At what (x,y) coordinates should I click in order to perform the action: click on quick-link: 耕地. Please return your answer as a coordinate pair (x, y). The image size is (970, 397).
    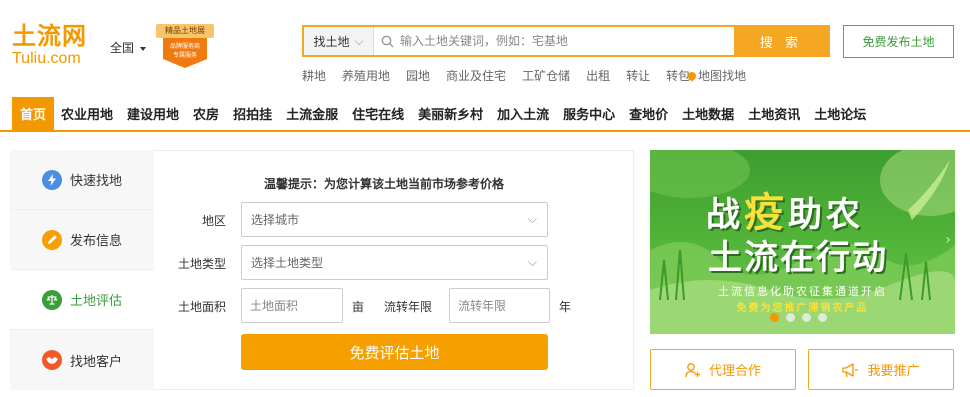
    Looking at the image, I should click on (314, 75).